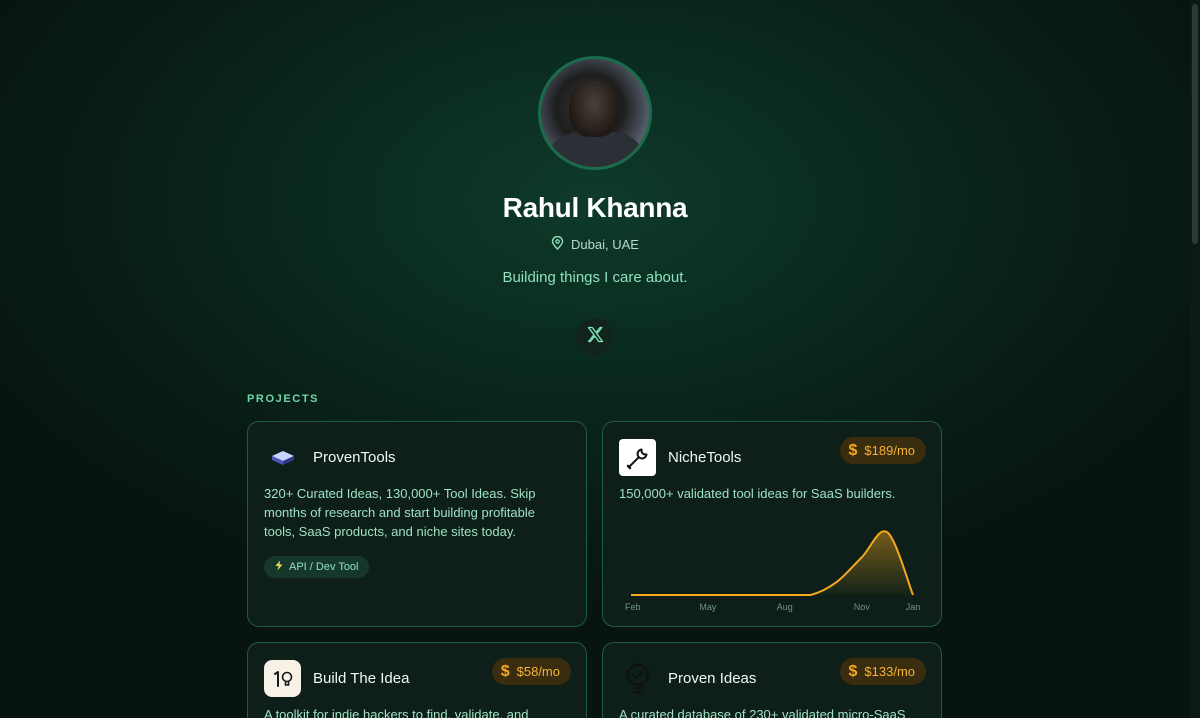 The width and height of the screenshot is (1200, 718). Describe the element at coordinates (889, 450) in the screenshot. I see `revenue-value: $189/mo` at that location.